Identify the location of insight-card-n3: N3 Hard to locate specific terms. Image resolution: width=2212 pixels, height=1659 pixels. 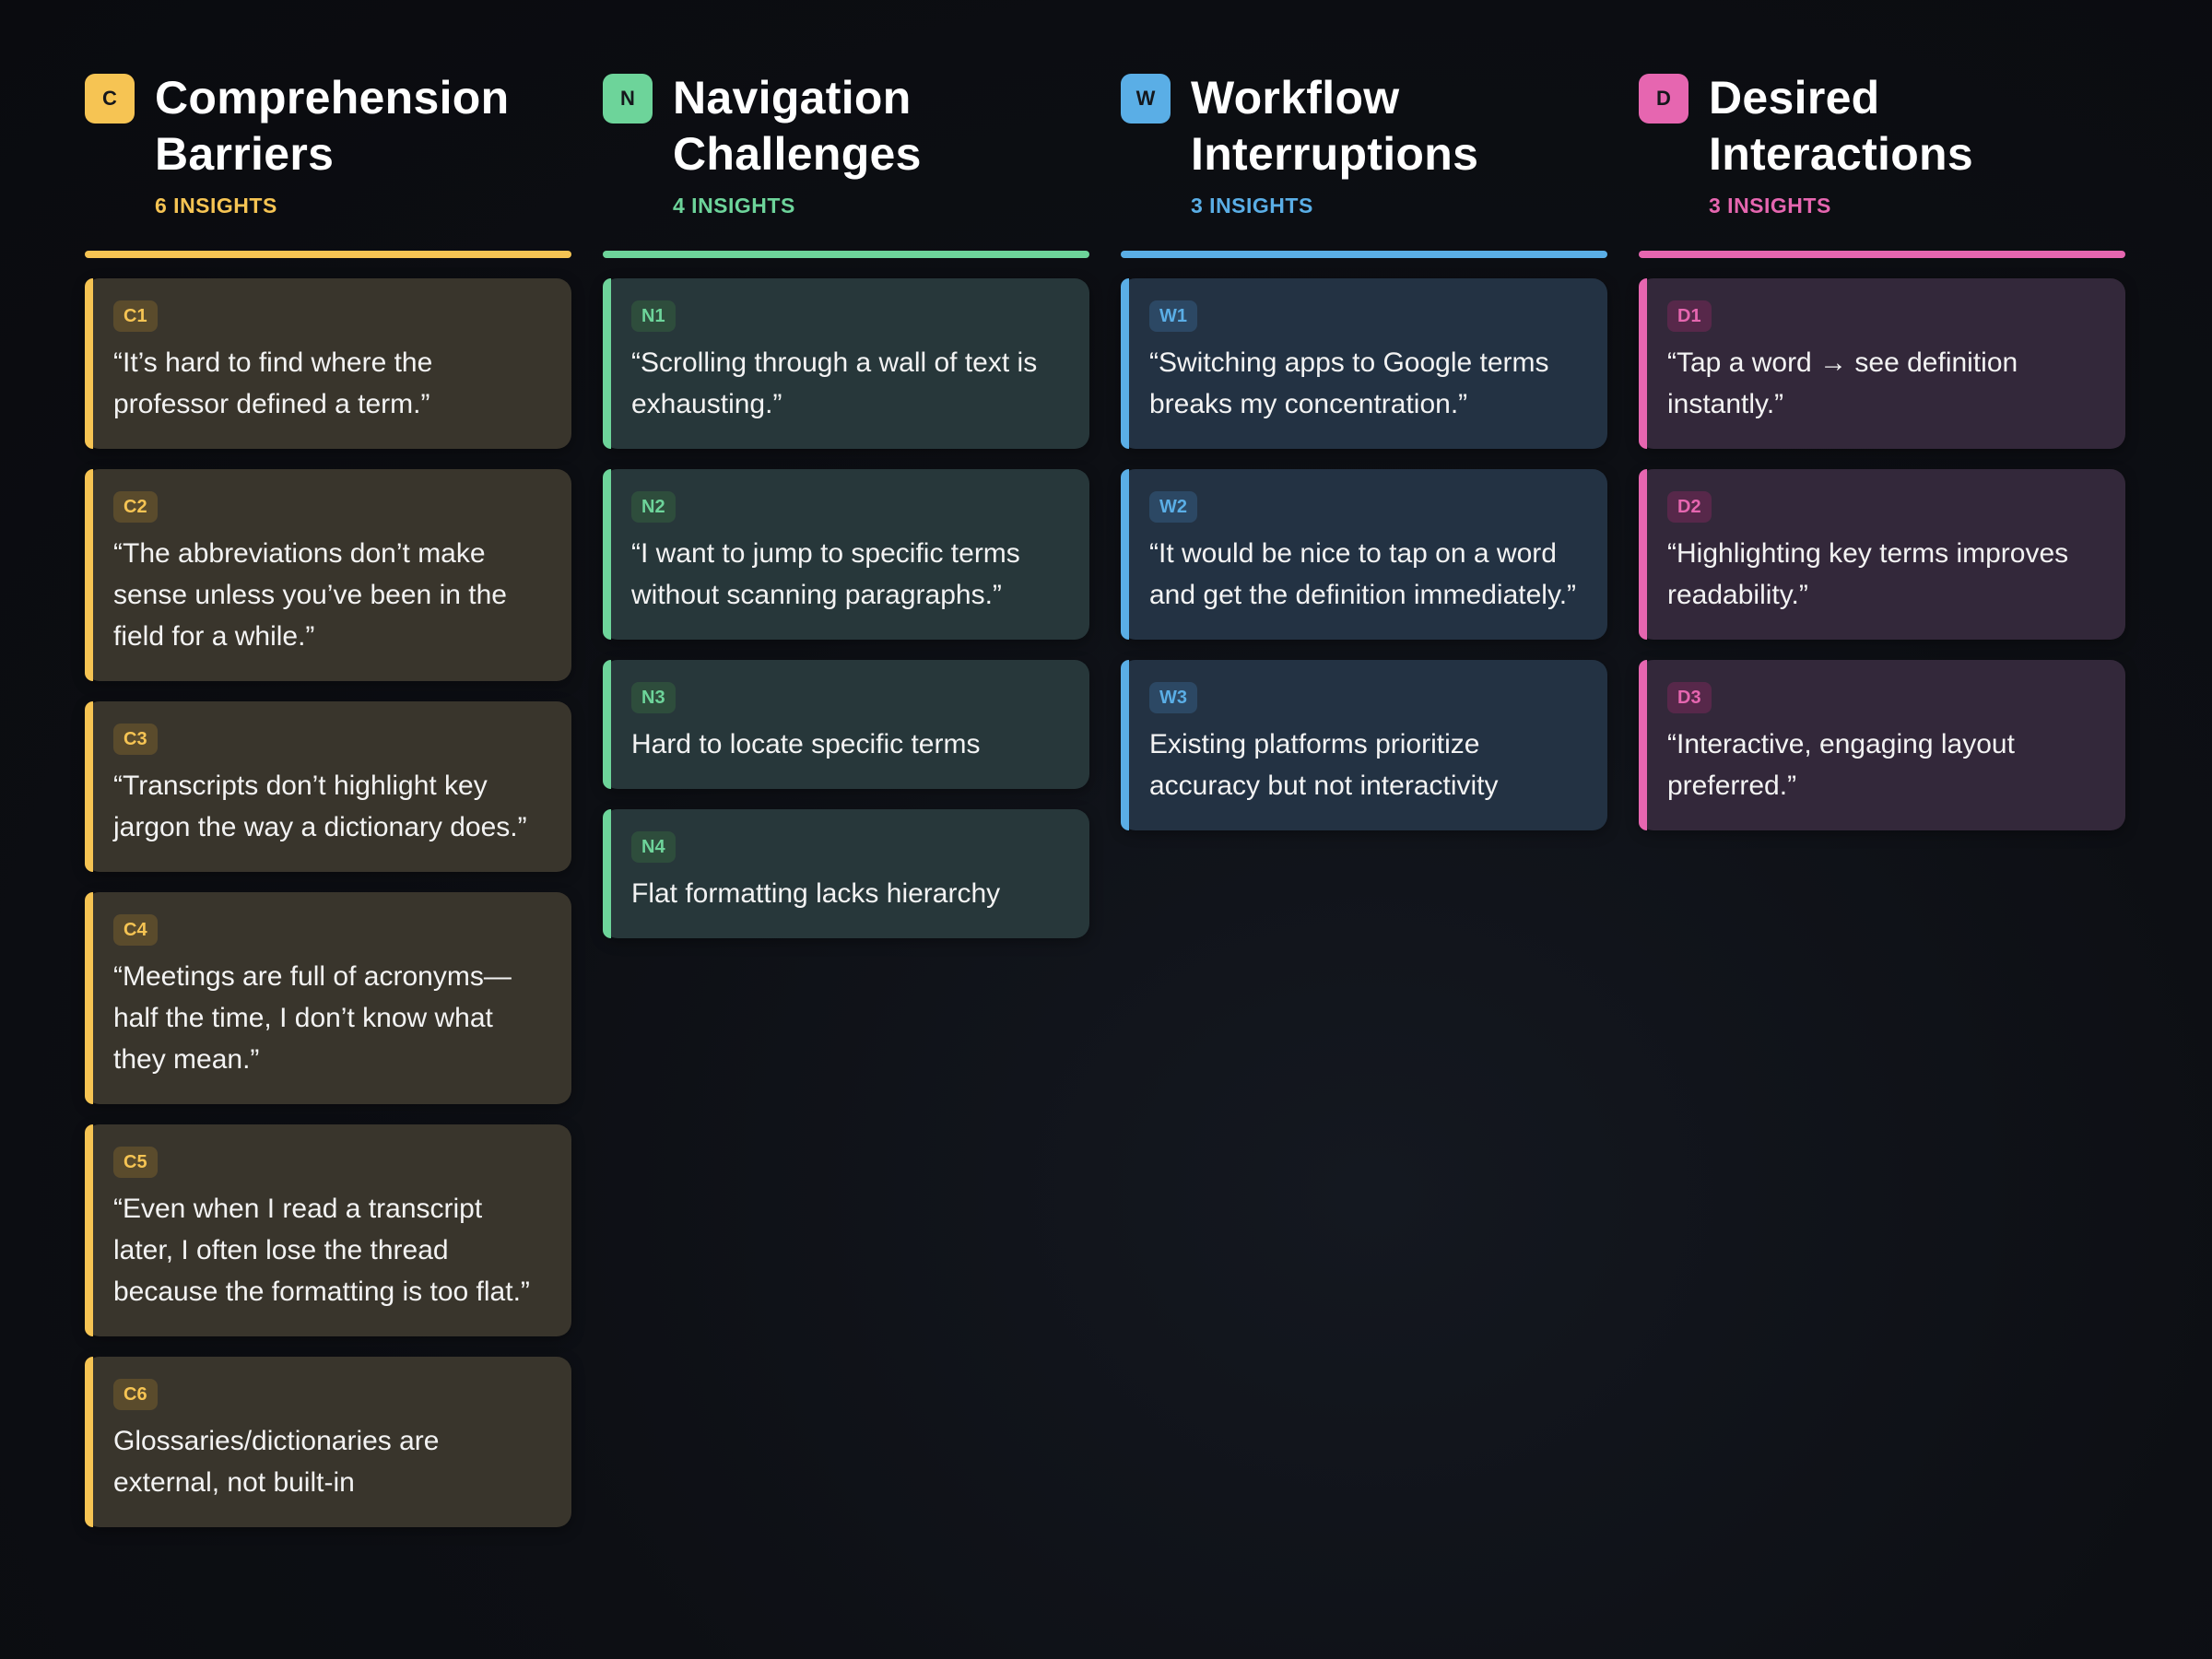
(846, 724).